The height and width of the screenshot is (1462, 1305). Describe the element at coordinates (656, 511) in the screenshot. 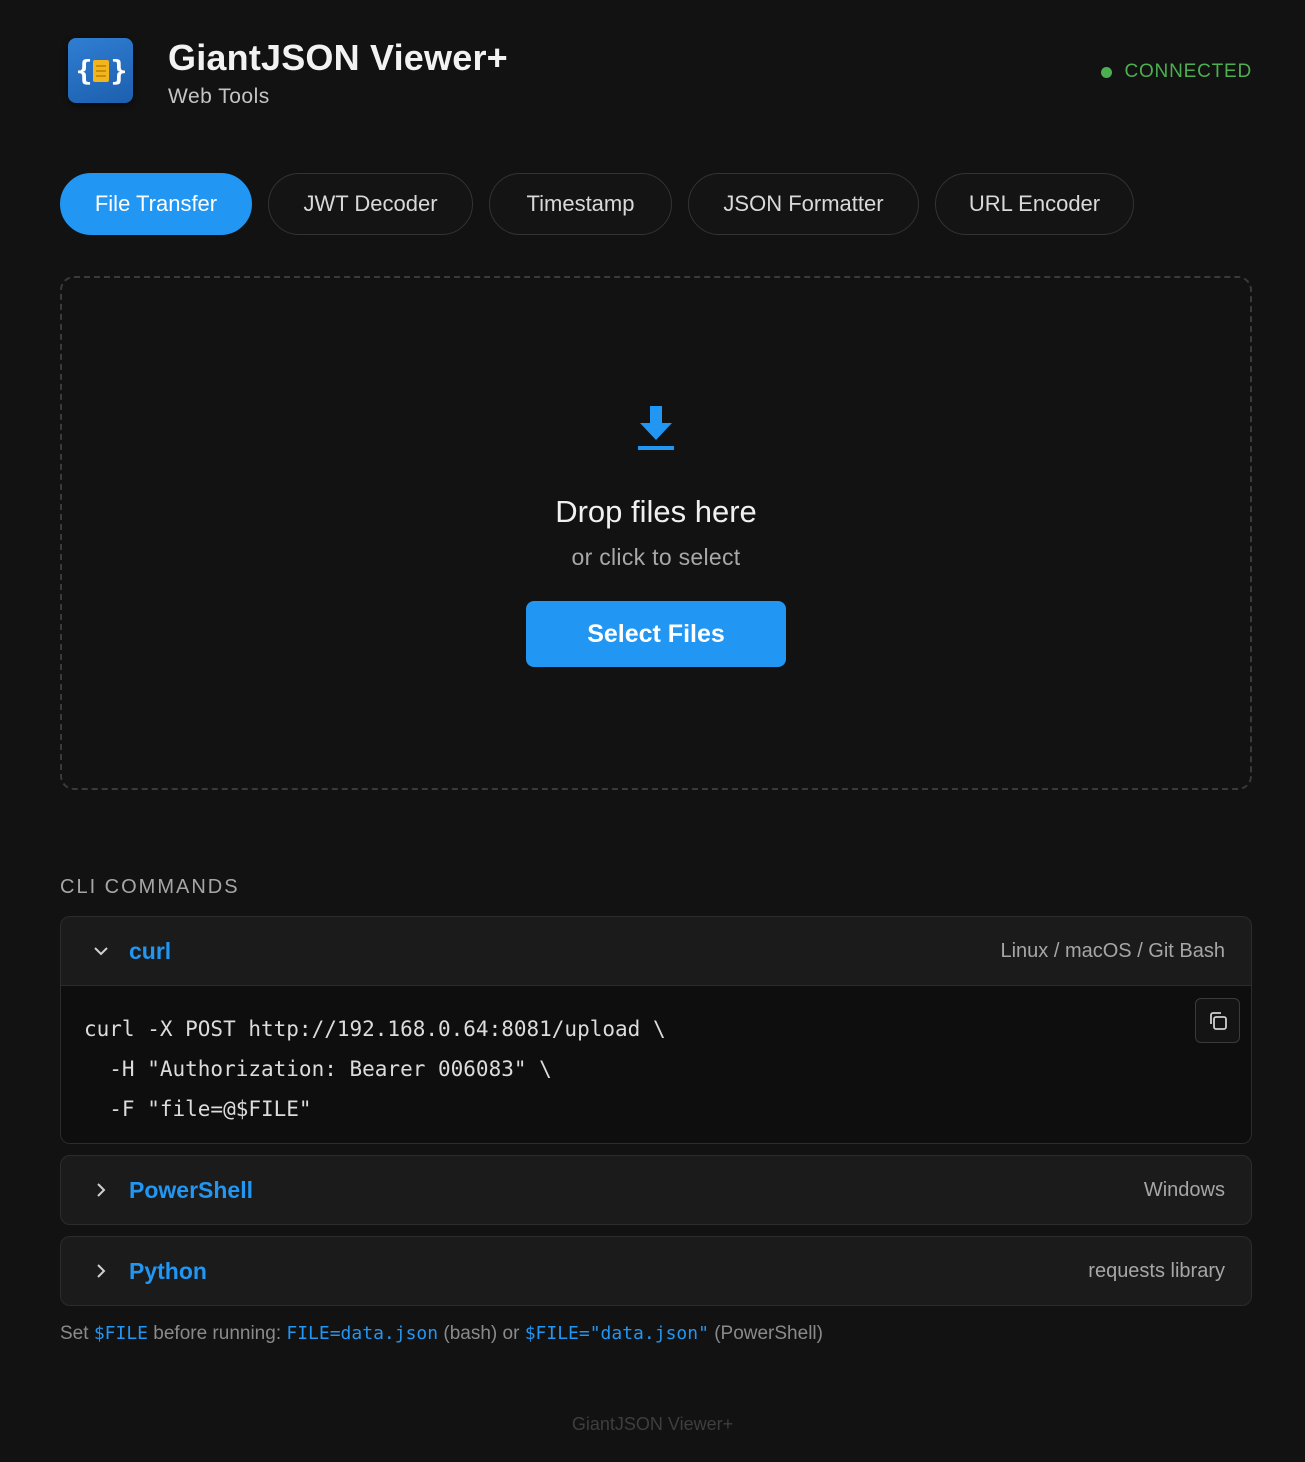

I see `drop-title: Drop files here` at that location.